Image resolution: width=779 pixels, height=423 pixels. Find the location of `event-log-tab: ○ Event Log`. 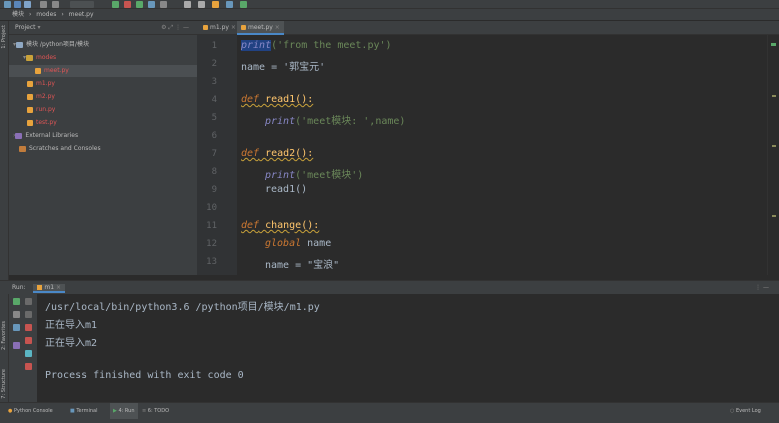

event-log-tab: ○ Event Log is located at coordinates (745, 411).